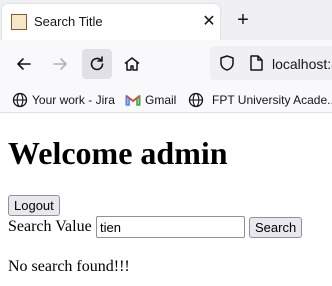 This screenshot has width=332, height=286. I want to click on search-button: Search, so click(276, 227).